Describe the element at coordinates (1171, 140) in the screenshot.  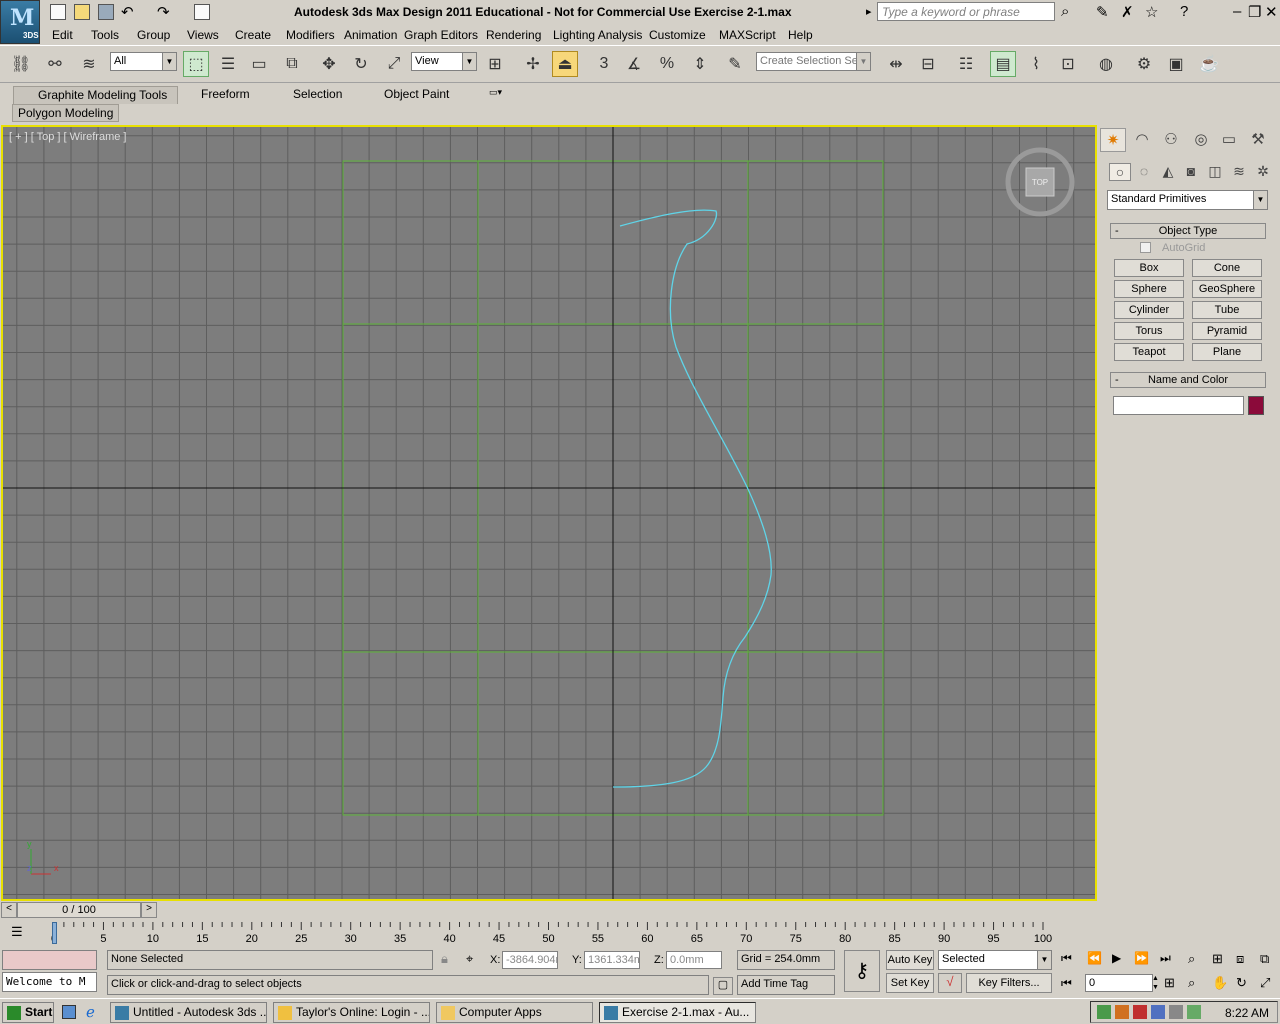
I see `hierarchy-tab-icon: ⚇` at that location.